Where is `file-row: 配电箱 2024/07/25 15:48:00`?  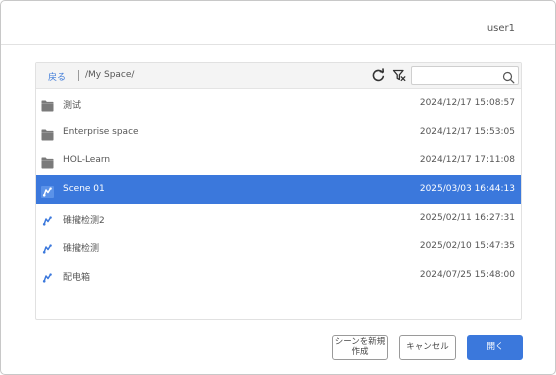 file-row: 配电箱 2024/07/25 15:48:00 is located at coordinates (278, 275).